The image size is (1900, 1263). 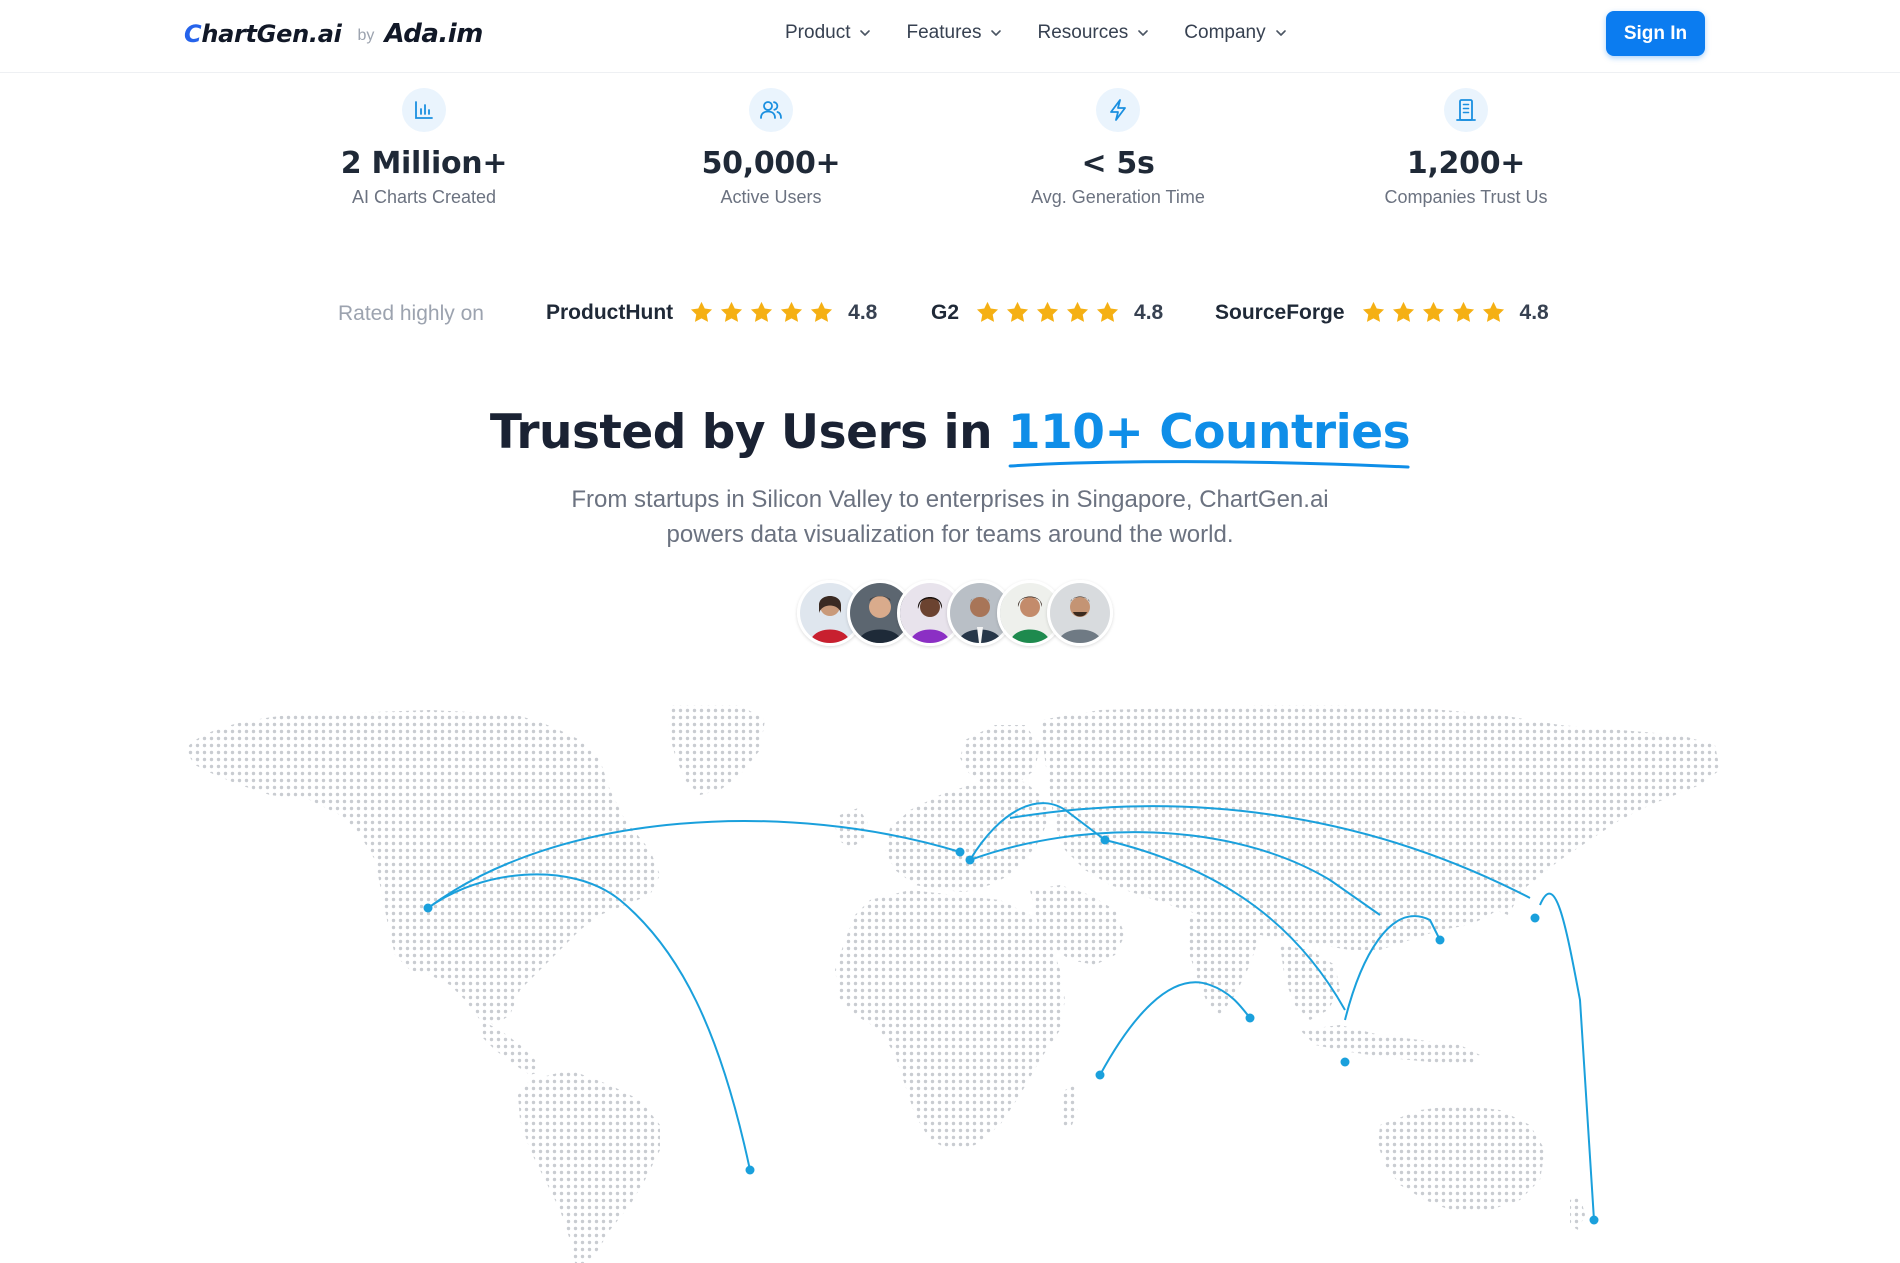 I want to click on stat-generation-time: < 5s Avg. Generation Time, so click(x=1118, y=148).